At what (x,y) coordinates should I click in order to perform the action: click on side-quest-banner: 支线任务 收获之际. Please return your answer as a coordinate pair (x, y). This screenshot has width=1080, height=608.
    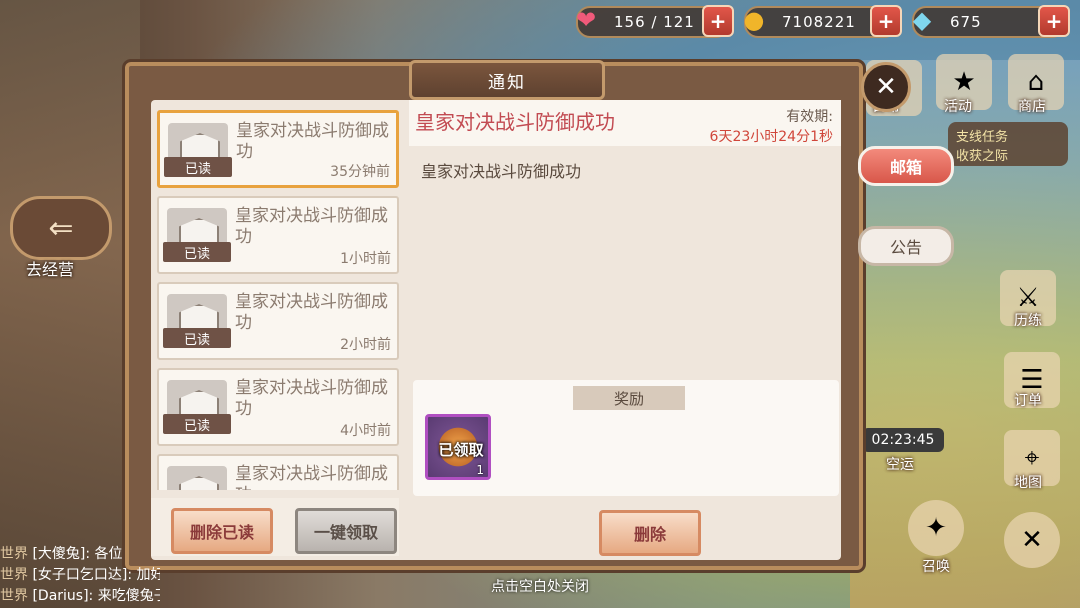
    Looking at the image, I should click on (1008, 144).